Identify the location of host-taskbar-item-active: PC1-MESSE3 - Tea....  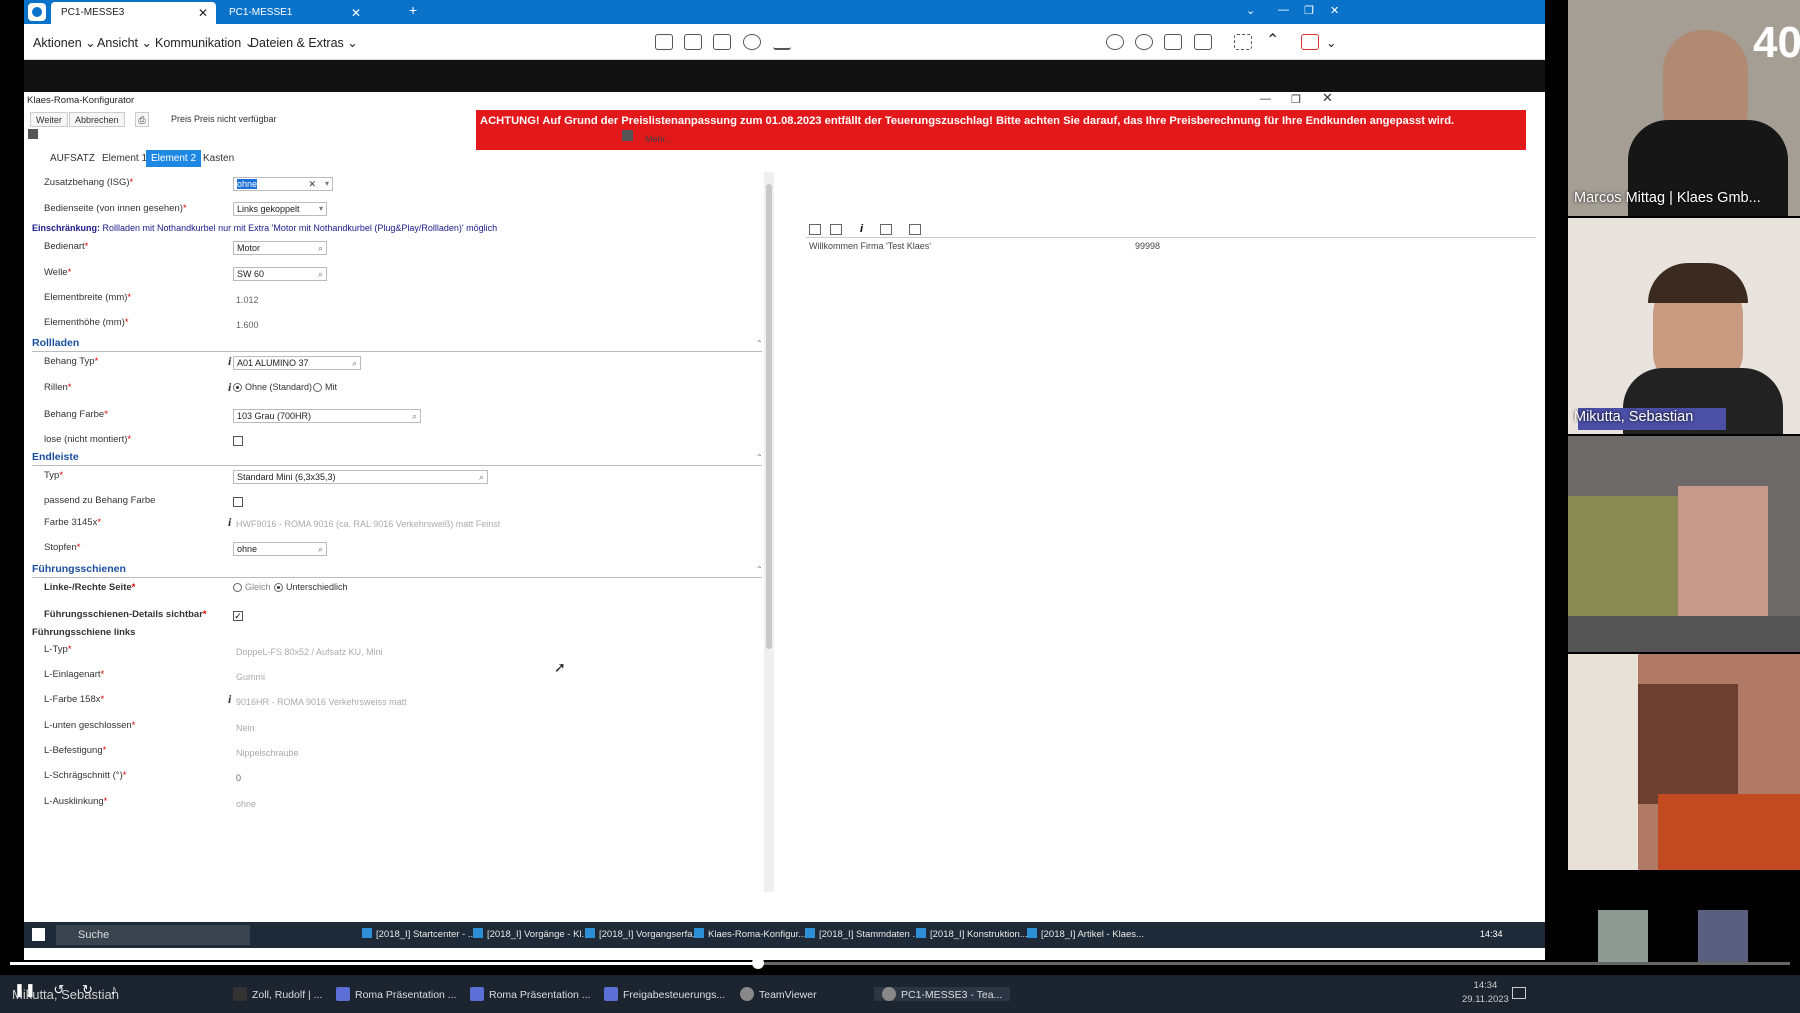
(942, 994).